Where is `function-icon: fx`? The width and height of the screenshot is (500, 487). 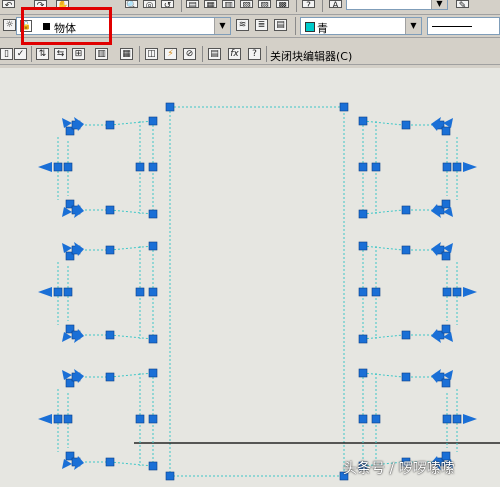
function-icon: fx is located at coordinates (234, 54).